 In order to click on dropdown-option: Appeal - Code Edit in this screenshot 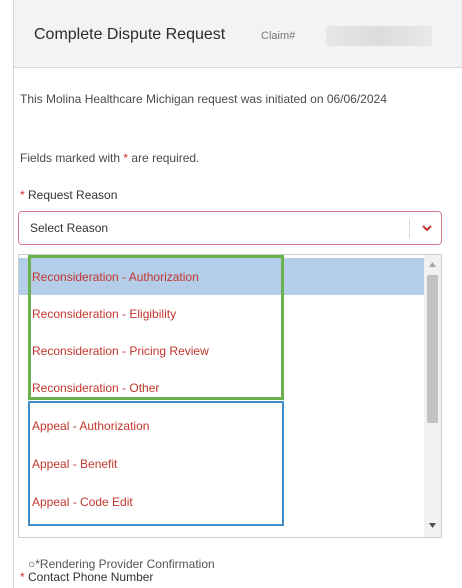, I will do `click(221, 501)`.